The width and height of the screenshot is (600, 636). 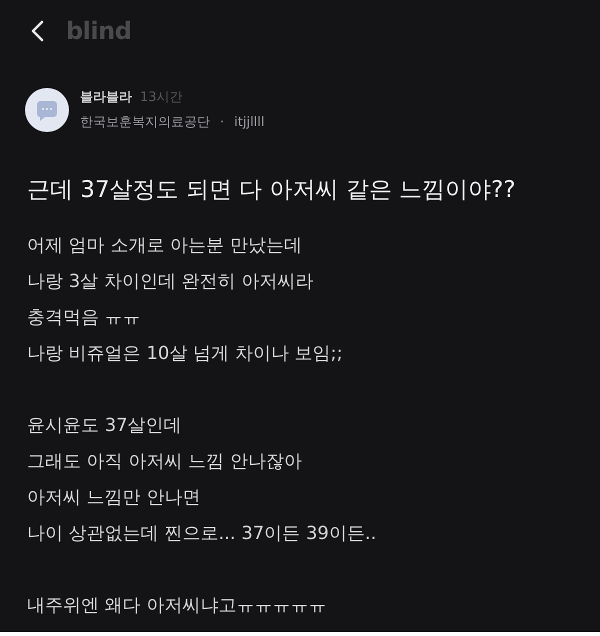 What do you see at coordinates (47, 110) in the screenshot?
I see `chat-avatar-icon` at bounding box center [47, 110].